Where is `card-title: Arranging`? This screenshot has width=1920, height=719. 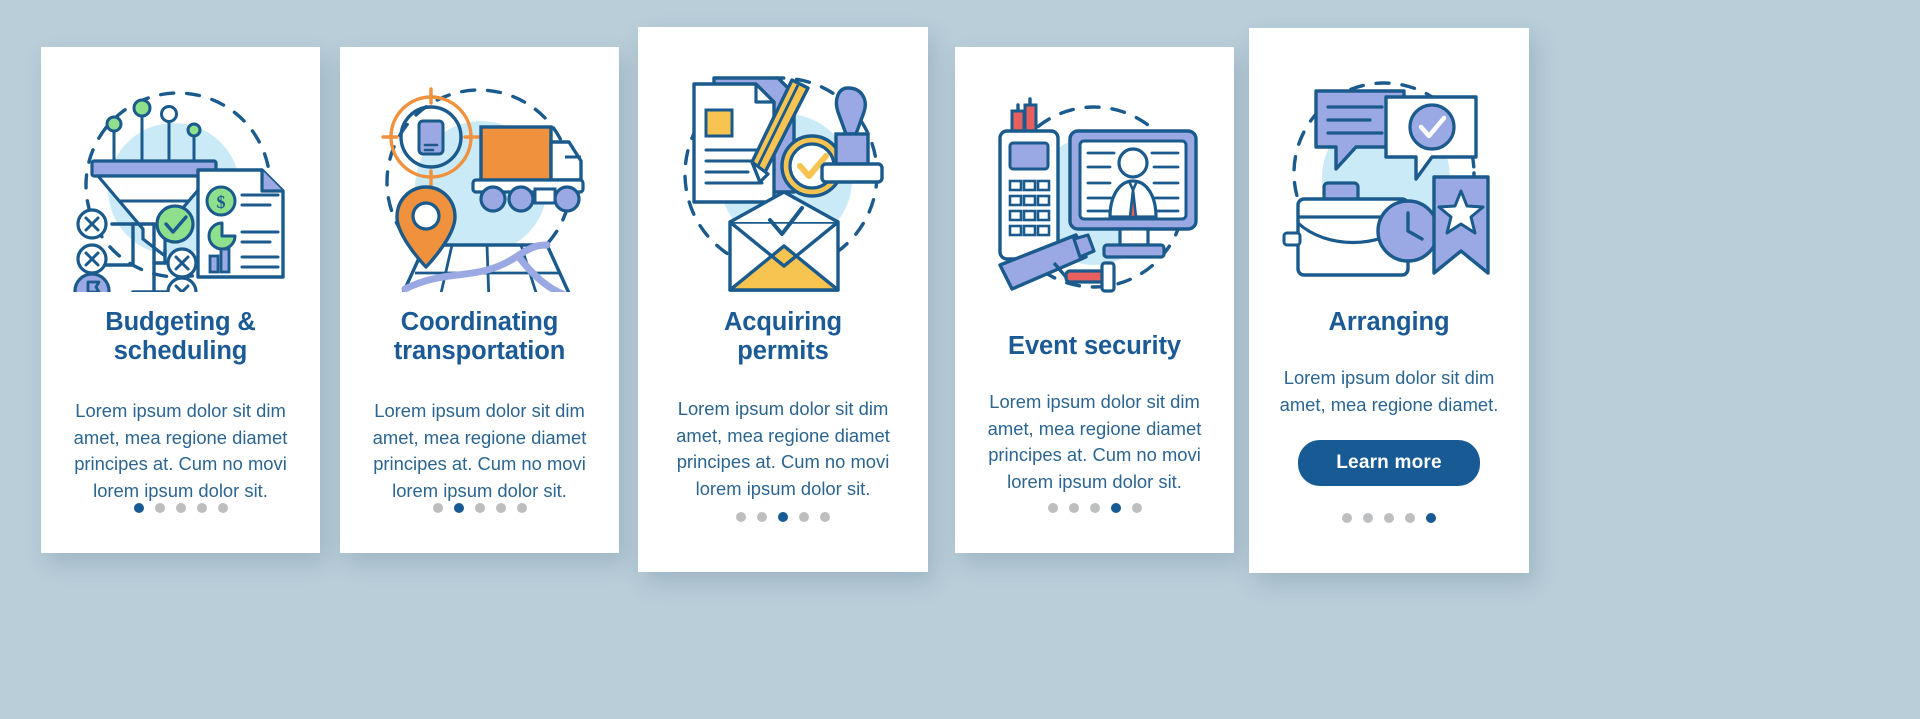
card-title: Arranging is located at coordinates (1389, 322).